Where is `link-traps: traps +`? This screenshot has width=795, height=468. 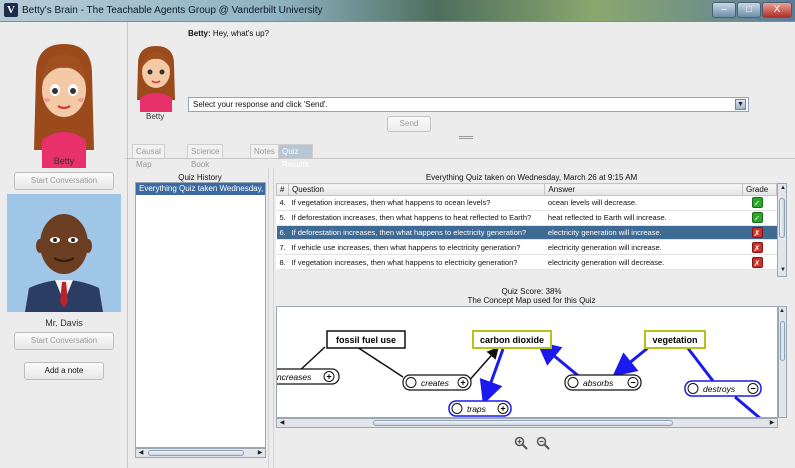
link-traps: traps + is located at coordinates (480, 408).